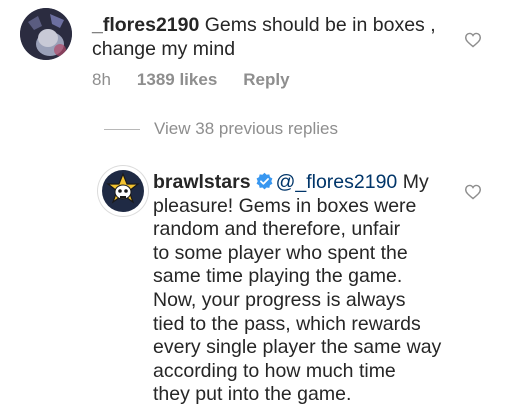  I want to click on reply-line-5: Now, your progress is always, so click(279, 299).